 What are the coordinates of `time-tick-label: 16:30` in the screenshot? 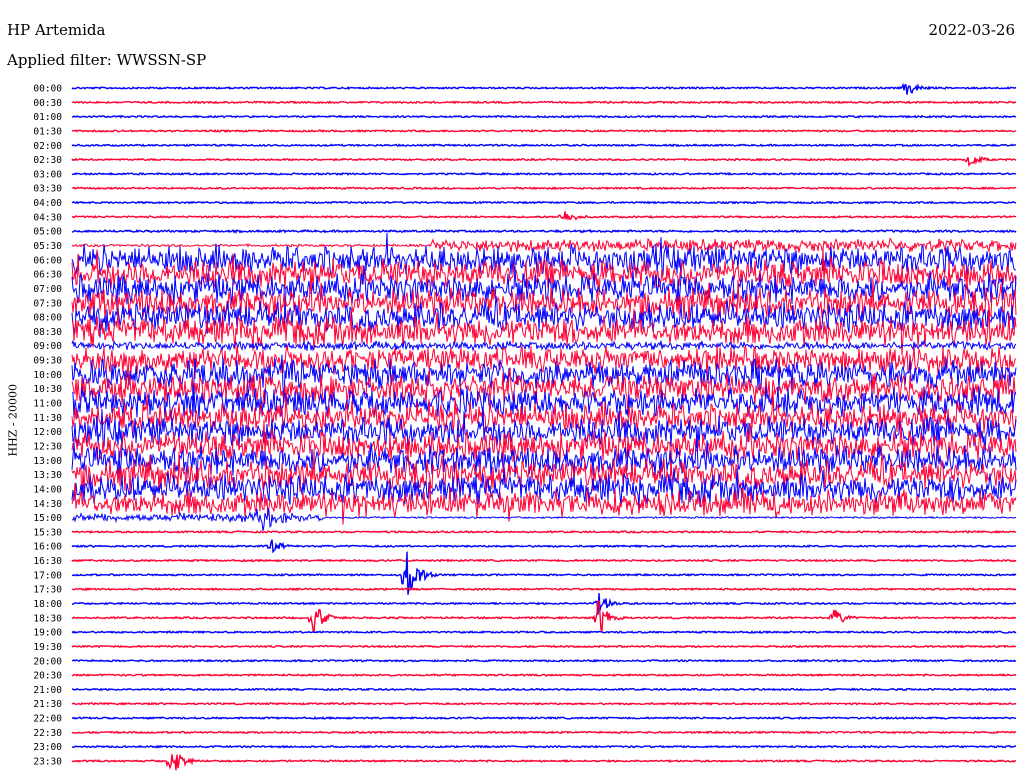 It's located at (47, 561).